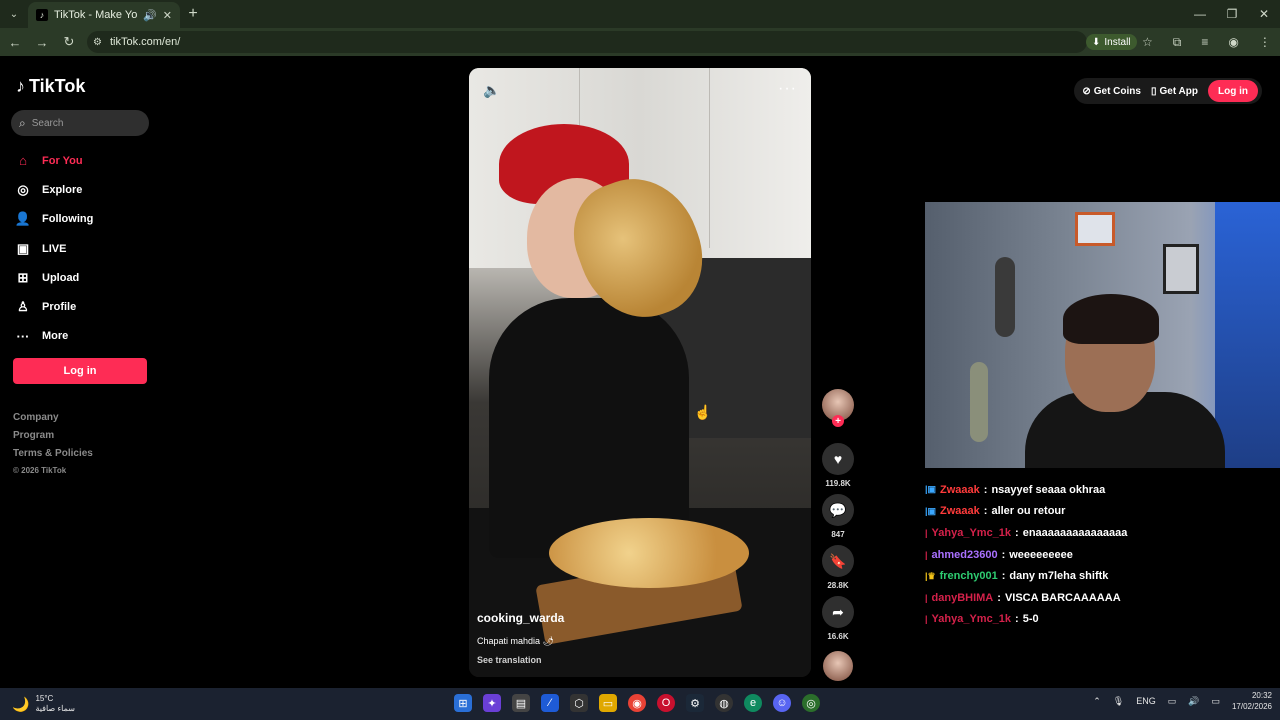 The image size is (1280, 720). What do you see at coordinates (68, 219) in the screenshot?
I see `nav-label: Following` at bounding box center [68, 219].